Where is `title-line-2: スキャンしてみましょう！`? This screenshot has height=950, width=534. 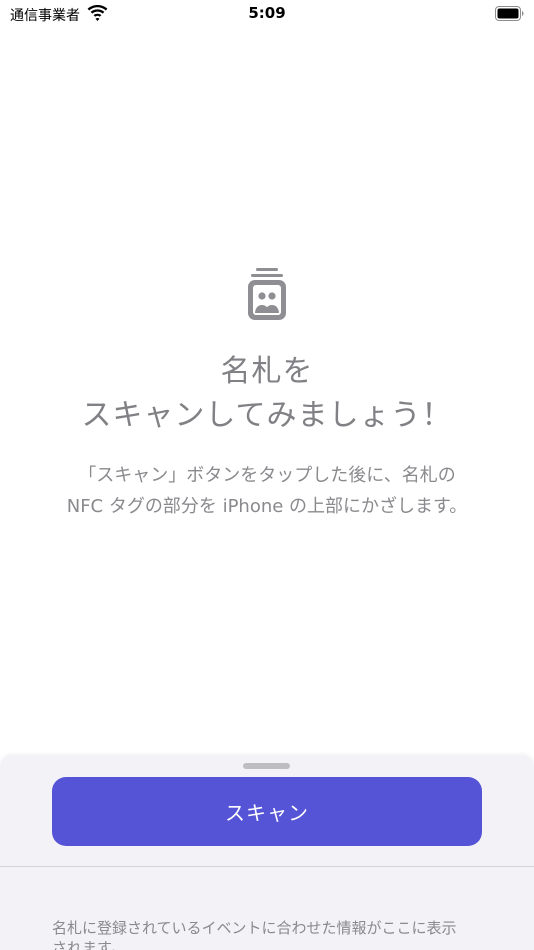
title-line-2: スキャンしてみましょう！ is located at coordinates (267, 415).